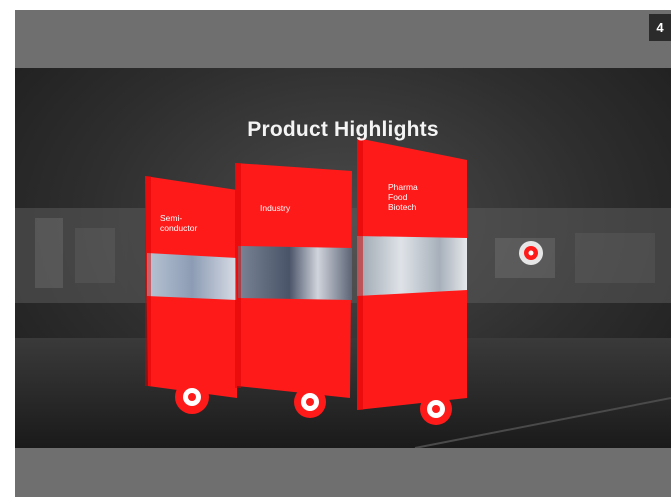  What do you see at coordinates (275, 208) in the screenshot?
I see `panel-label-industry: Industry` at bounding box center [275, 208].